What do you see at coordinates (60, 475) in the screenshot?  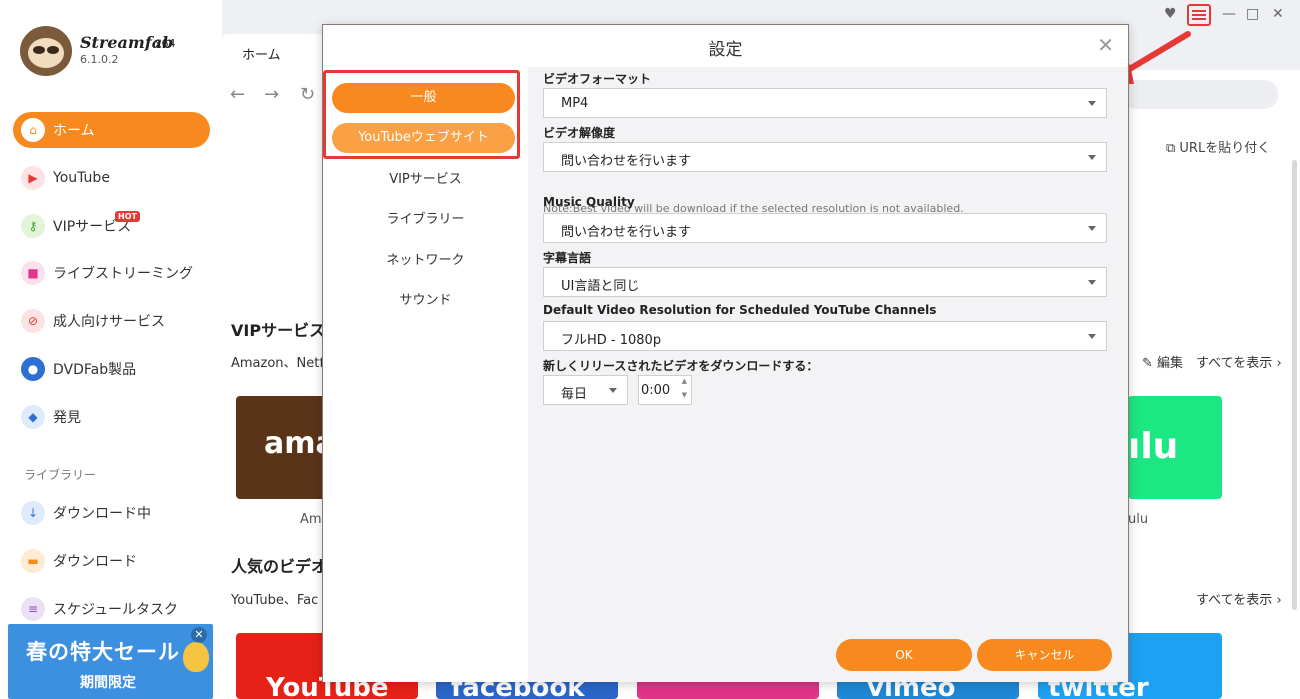 I see `library-section-label: ライブラリー` at bounding box center [60, 475].